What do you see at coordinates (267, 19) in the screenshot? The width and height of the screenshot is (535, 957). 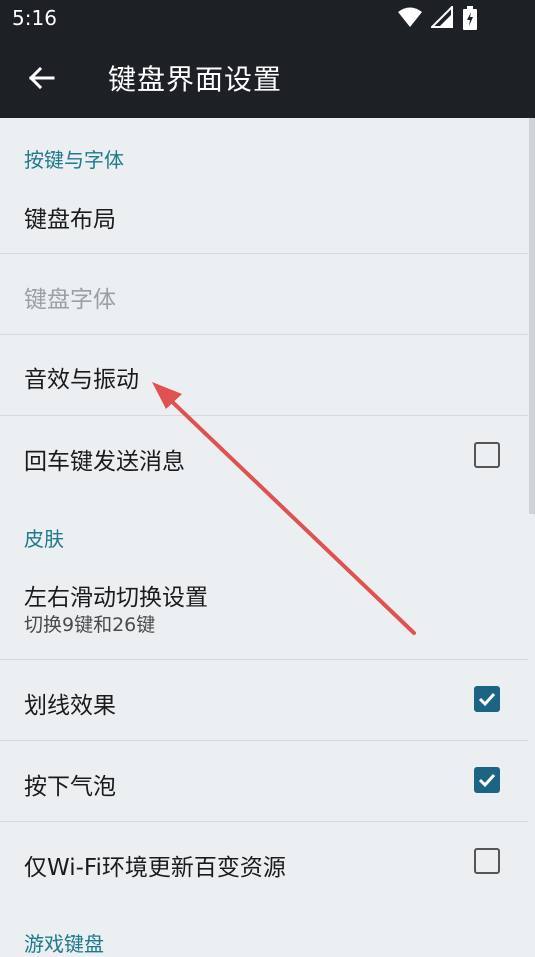 I see `status-bar: 5:16` at bounding box center [267, 19].